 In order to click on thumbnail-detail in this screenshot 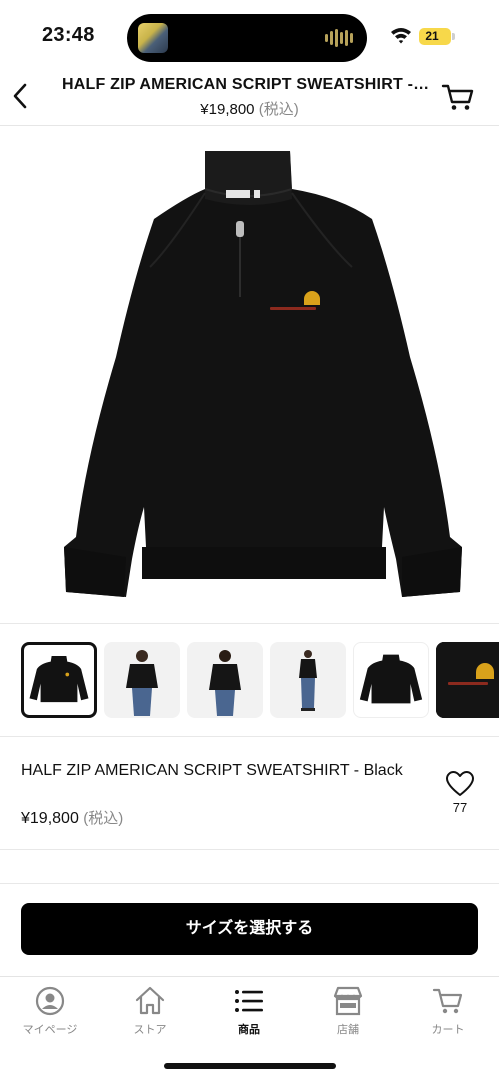, I will do `click(467, 680)`.